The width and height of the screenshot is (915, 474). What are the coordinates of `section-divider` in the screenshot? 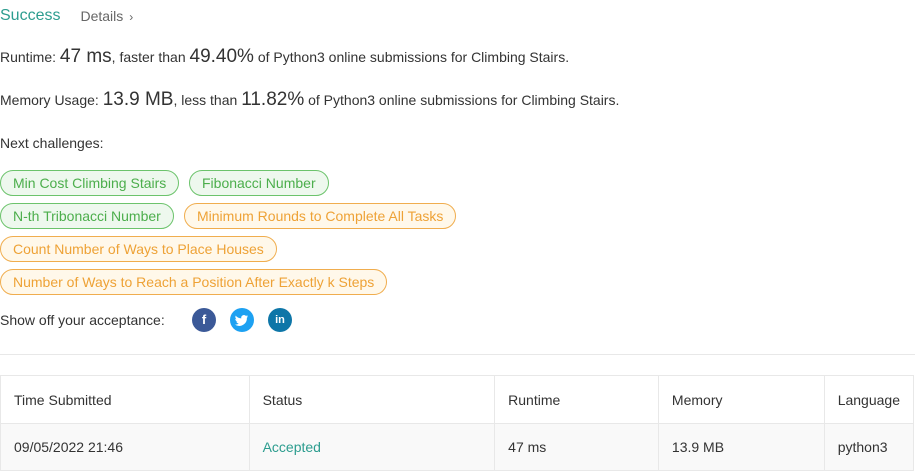 It's located at (457, 354).